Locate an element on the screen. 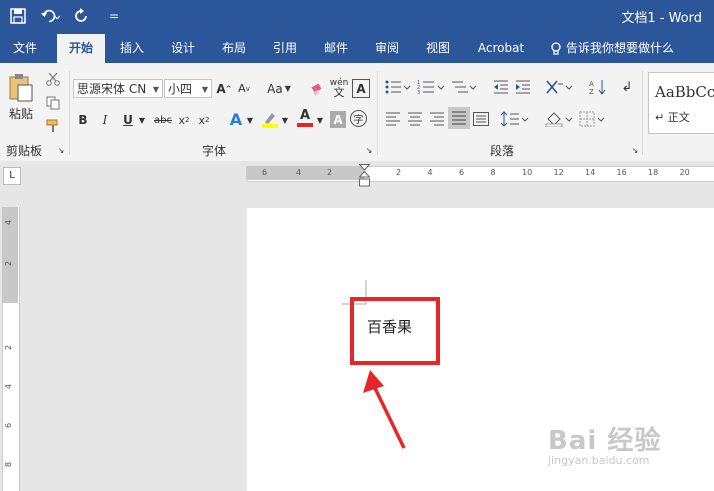  undo-icon is located at coordinates (50, 16).